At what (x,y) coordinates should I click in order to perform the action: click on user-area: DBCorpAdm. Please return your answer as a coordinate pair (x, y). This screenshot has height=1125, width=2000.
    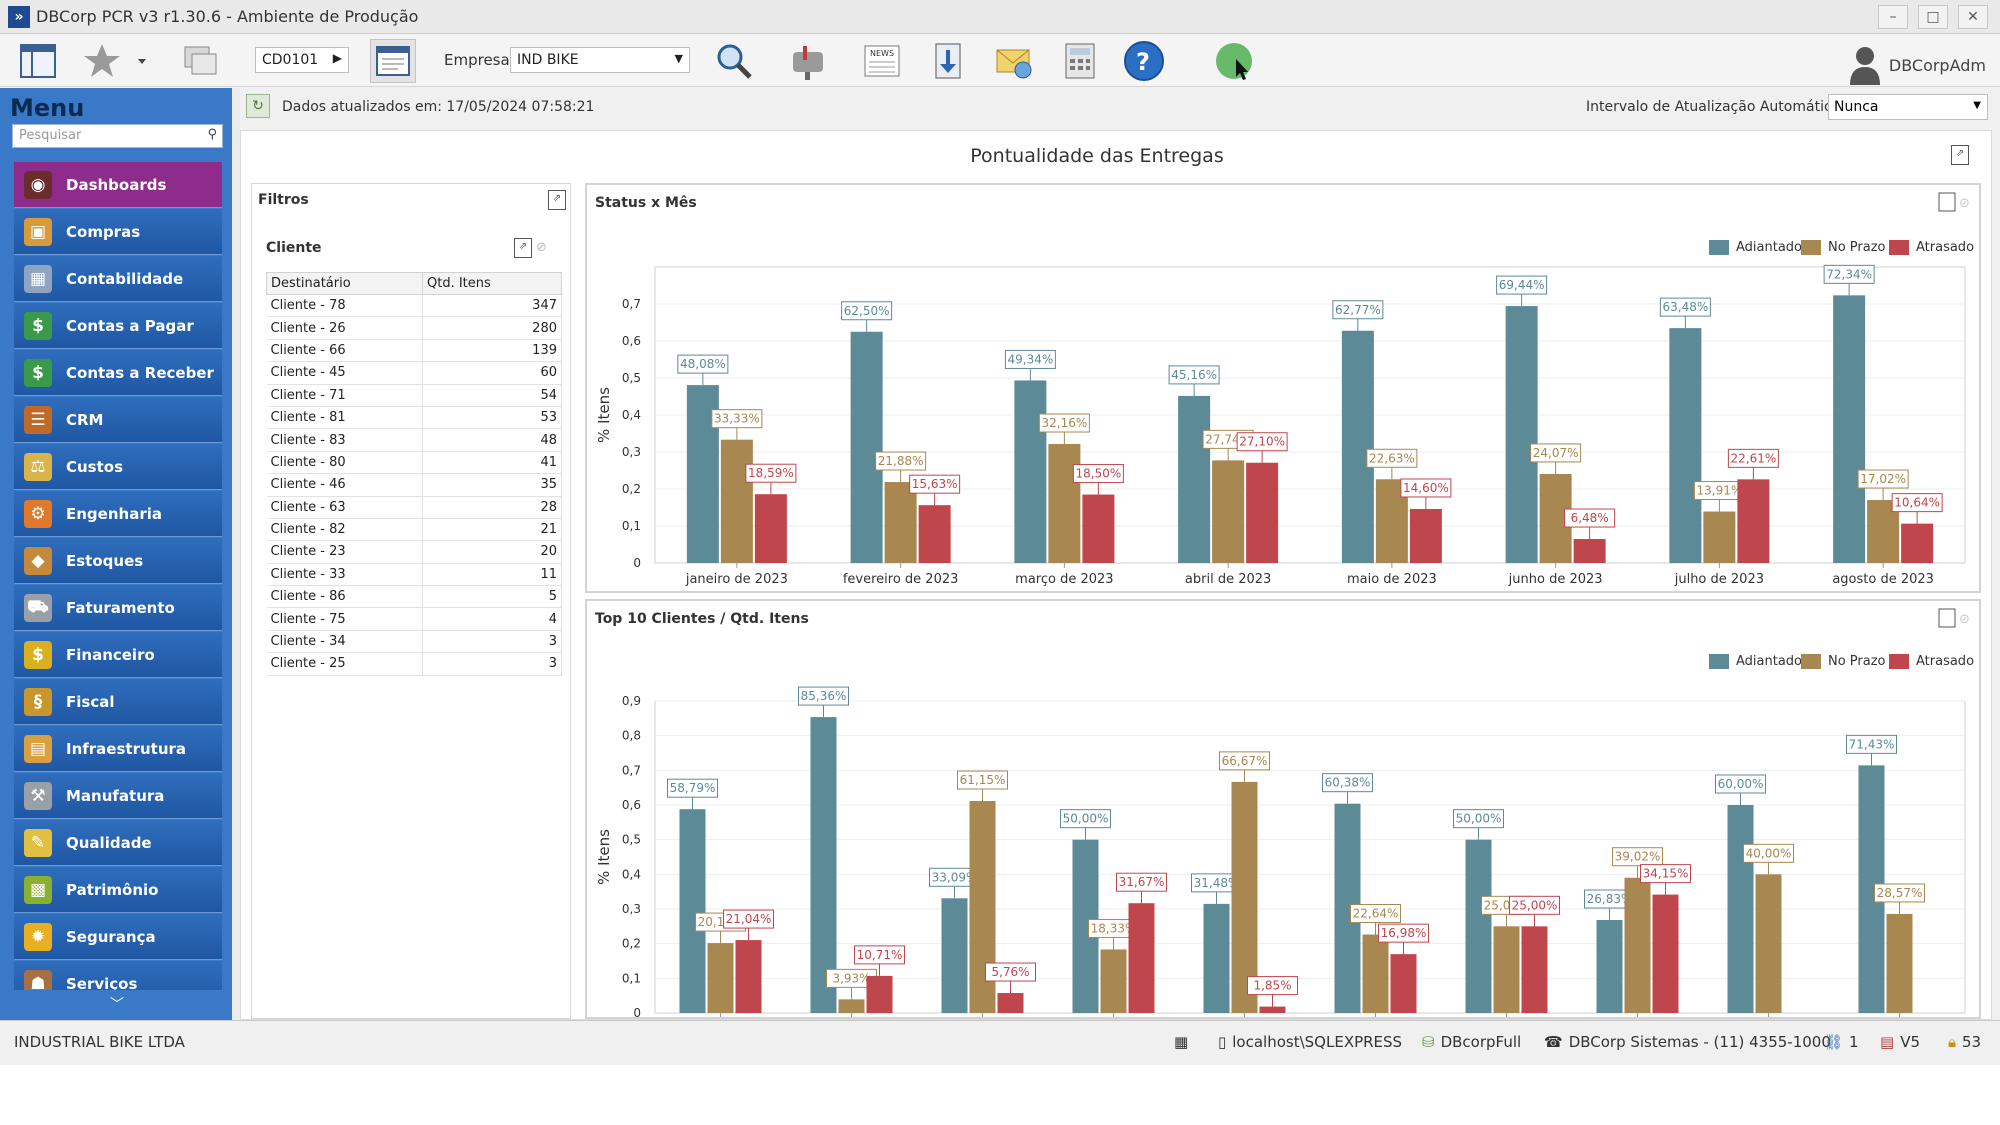
    Looking at the image, I should click on (1917, 65).